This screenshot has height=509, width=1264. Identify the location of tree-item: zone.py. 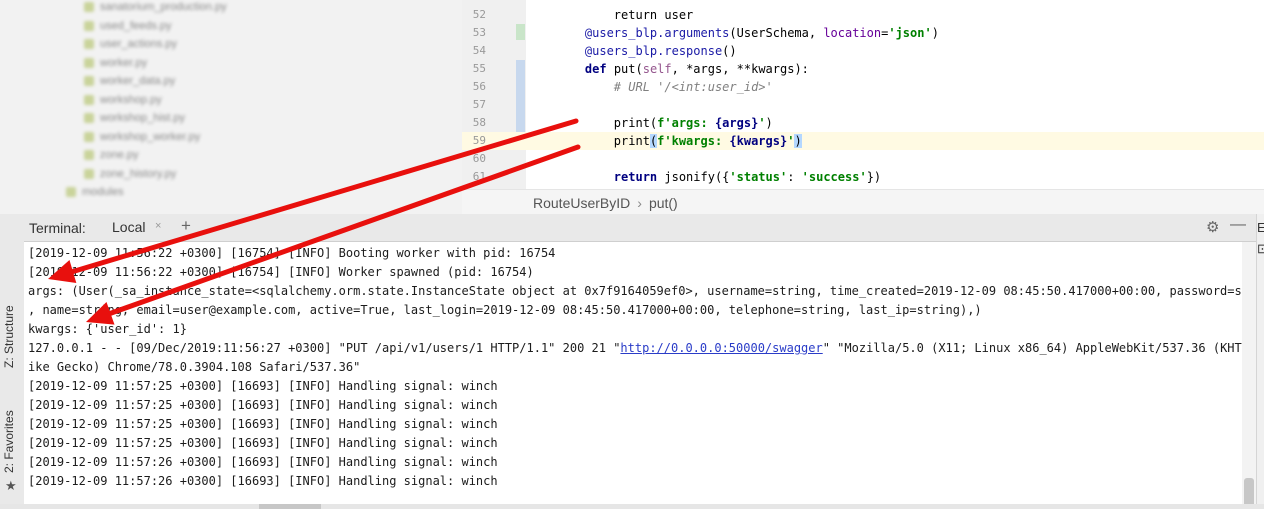
(111, 155).